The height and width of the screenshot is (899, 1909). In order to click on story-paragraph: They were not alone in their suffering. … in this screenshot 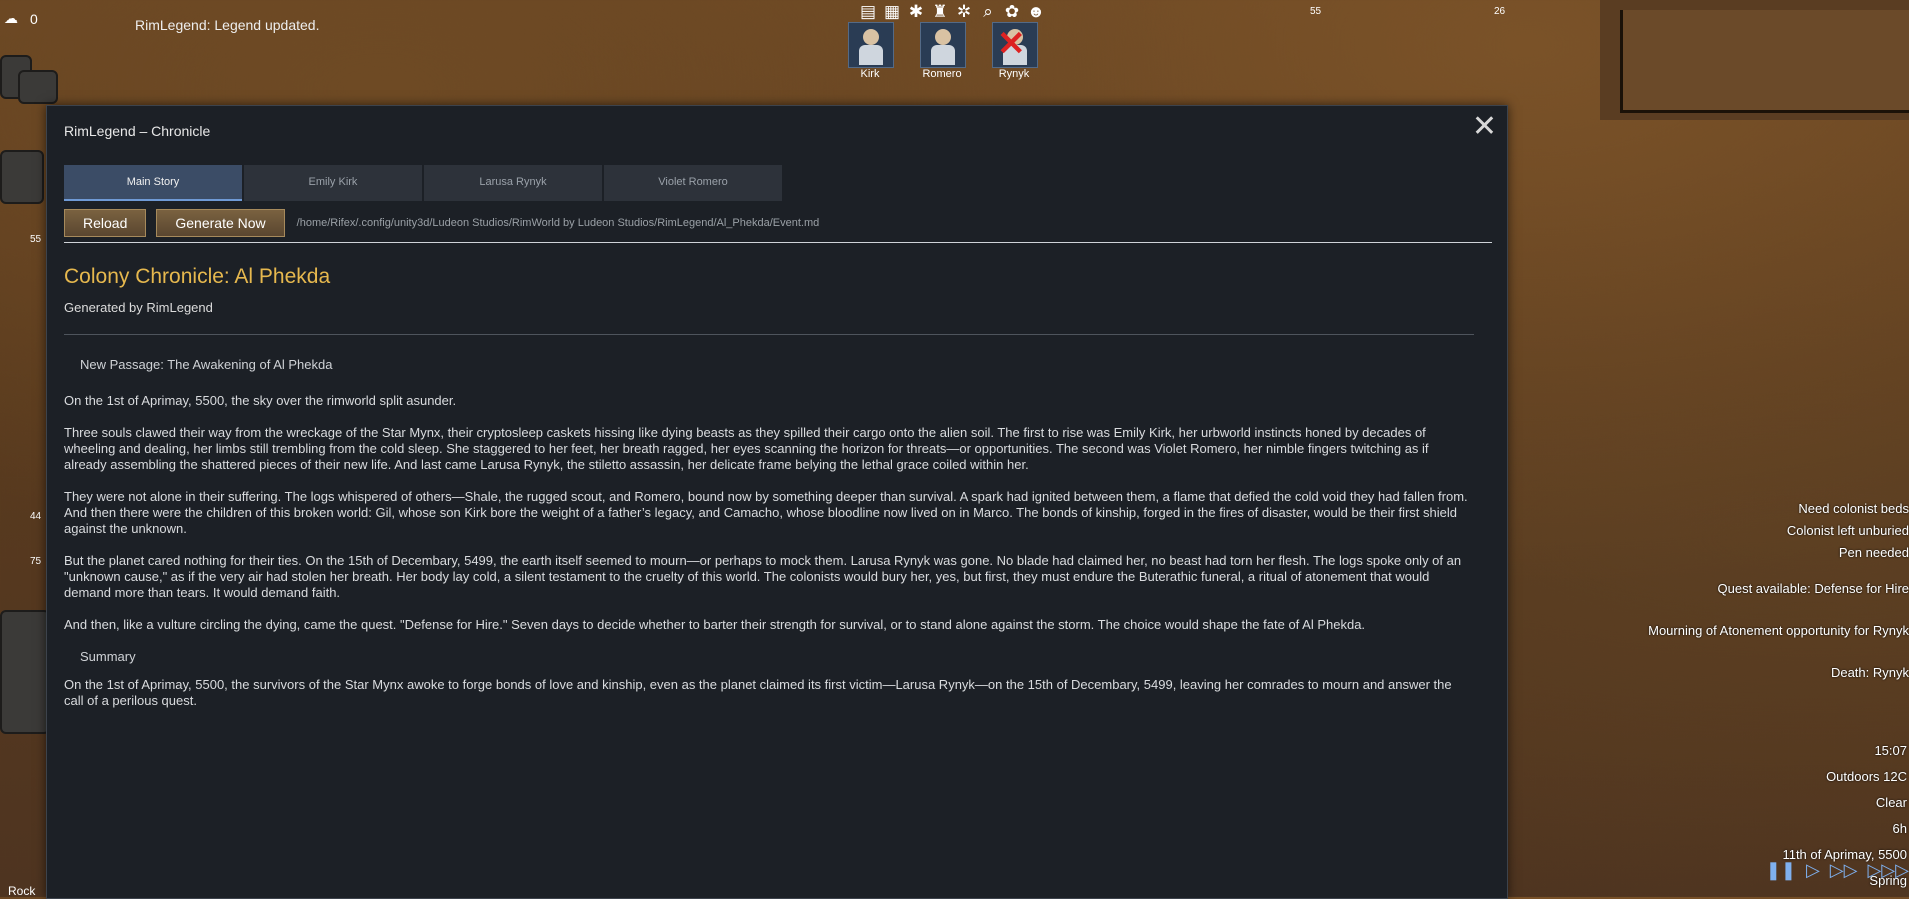, I will do `click(766, 512)`.